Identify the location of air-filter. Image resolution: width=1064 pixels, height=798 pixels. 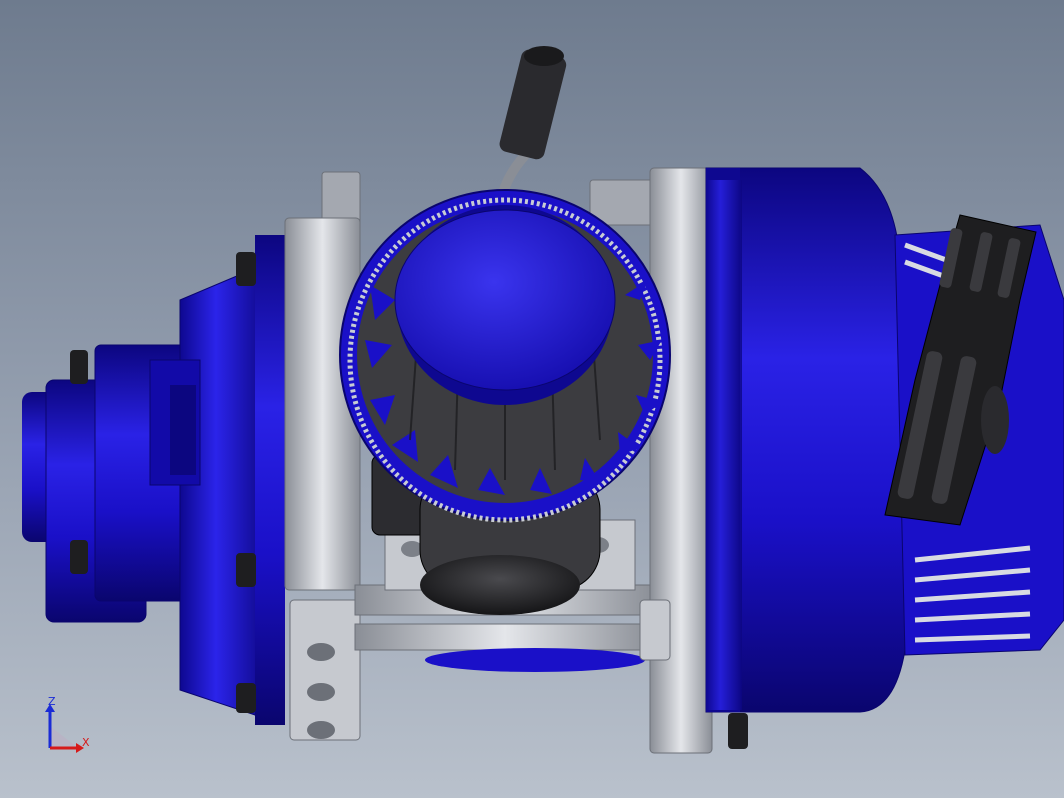
(505, 356).